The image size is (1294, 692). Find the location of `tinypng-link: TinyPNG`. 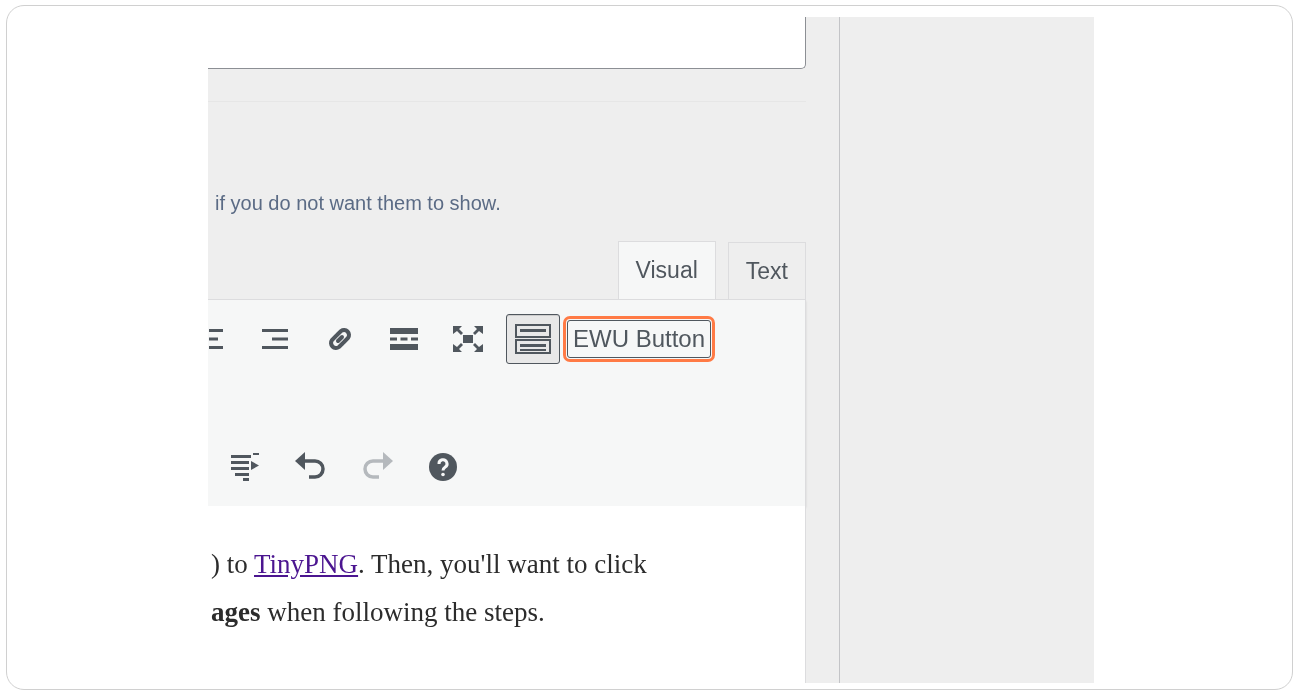

tinypng-link: TinyPNG is located at coordinates (306, 564).